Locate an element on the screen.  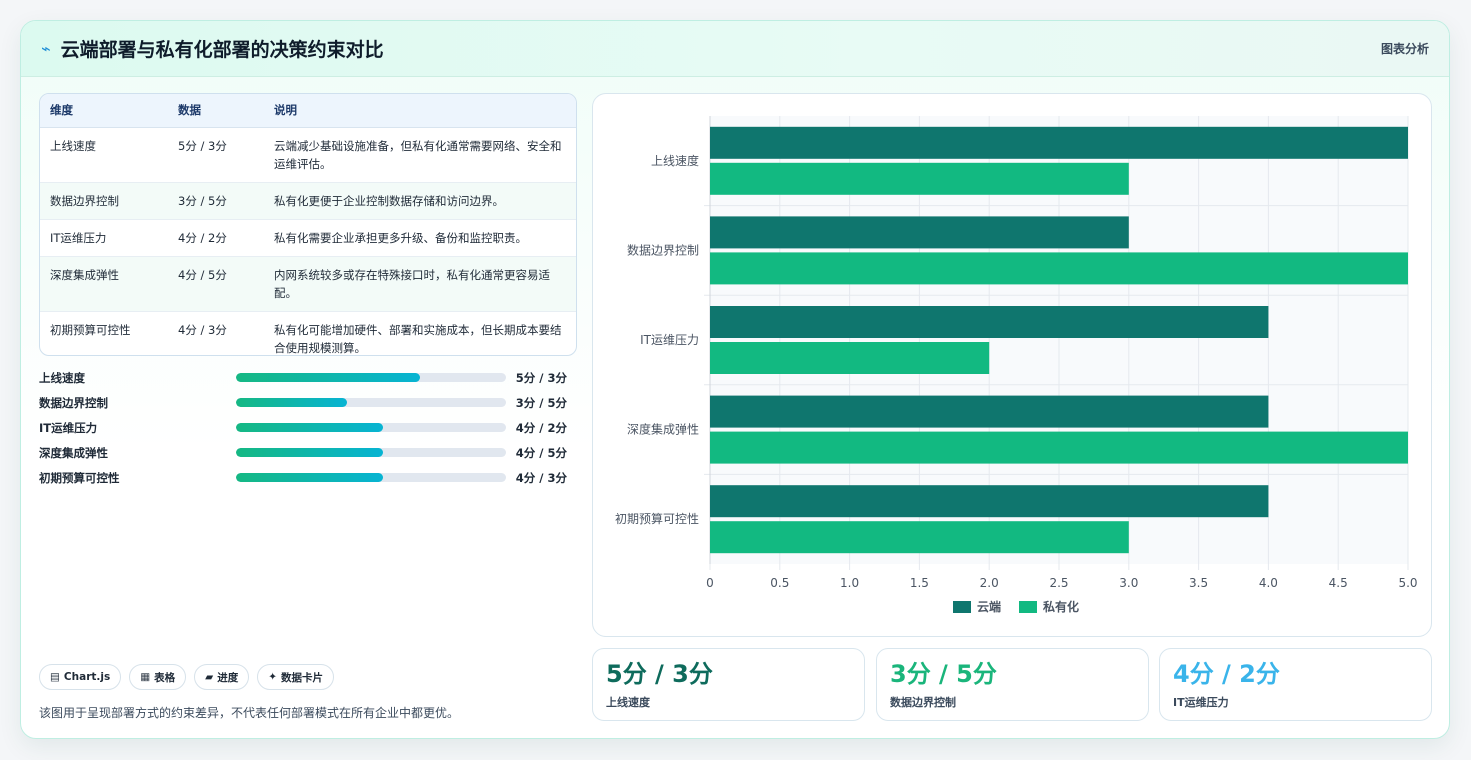
stat-card: 5分 / 3分 上线速度 is located at coordinates (728, 684).